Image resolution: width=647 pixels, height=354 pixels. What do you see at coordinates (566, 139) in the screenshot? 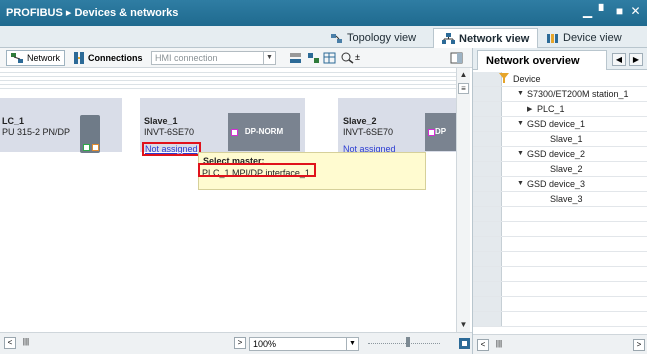
I see `list-item-label: Slave_1` at bounding box center [566, 139].